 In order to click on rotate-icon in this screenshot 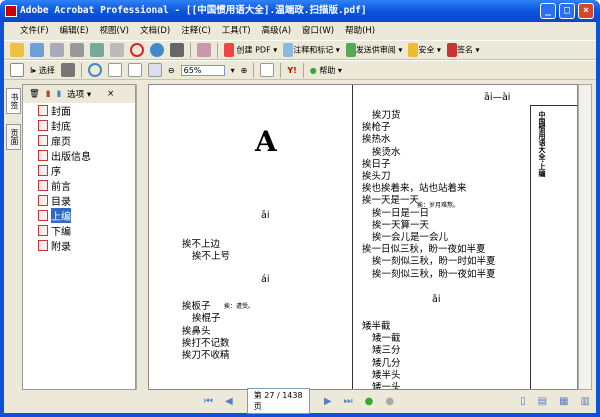, I will do `click(267, 70)`.